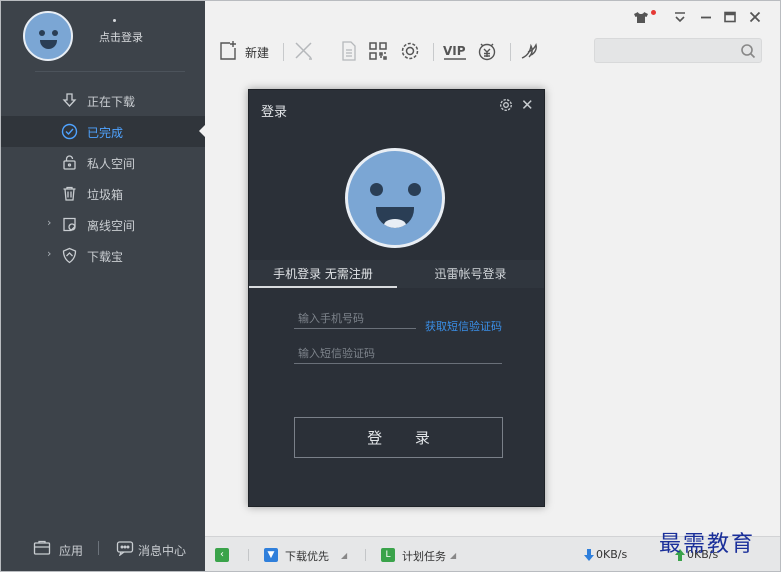 This screenshot has width=781, height=572. I want to click on sidebar-item-label: 私人空间, so click(111, 164).